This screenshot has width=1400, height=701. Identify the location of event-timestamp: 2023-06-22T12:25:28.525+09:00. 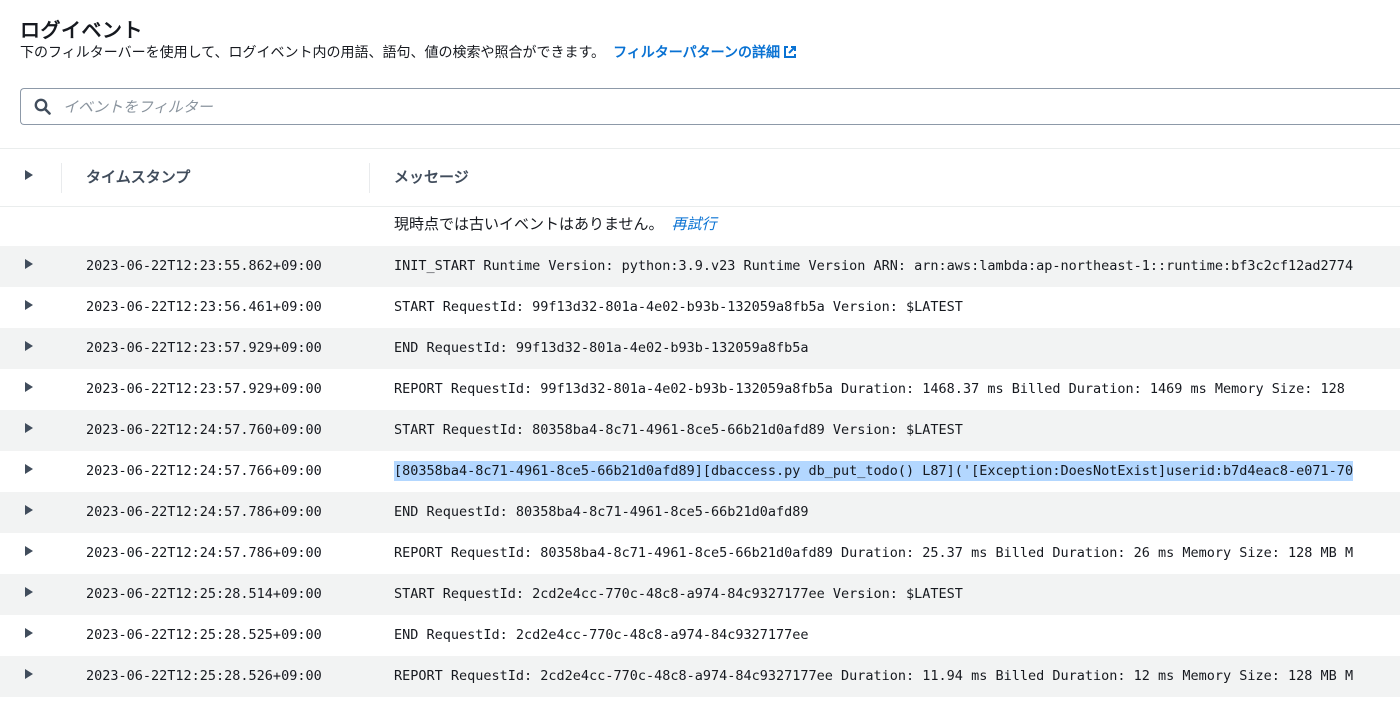
(204, 635).